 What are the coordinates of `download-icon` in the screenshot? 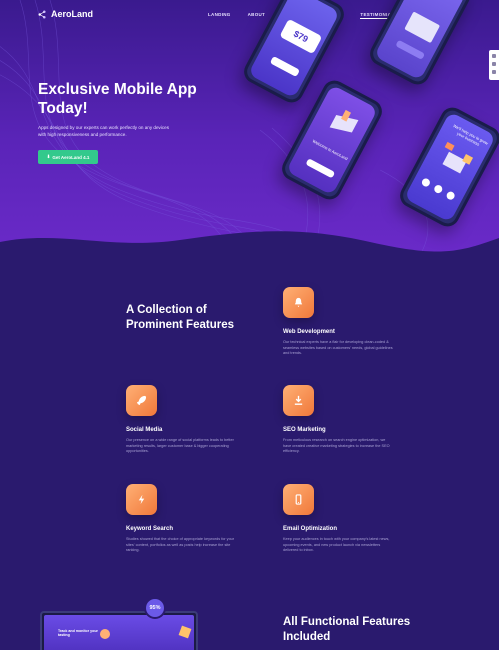 It's located at (298, 400).